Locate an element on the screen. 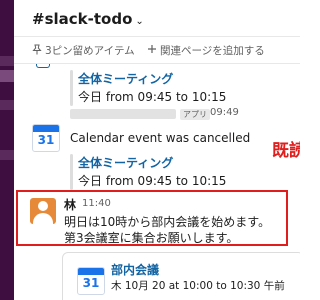  message-text-line: 第3会議室に集合お願いします。 is located at coordinates (151, 238).